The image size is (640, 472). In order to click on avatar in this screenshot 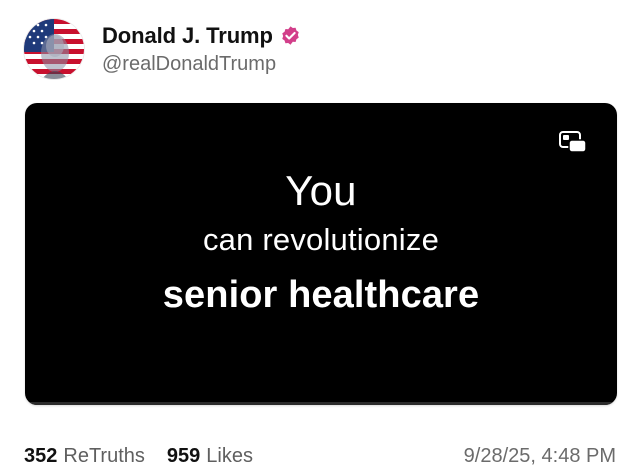, I will do `click(54, 49)`.